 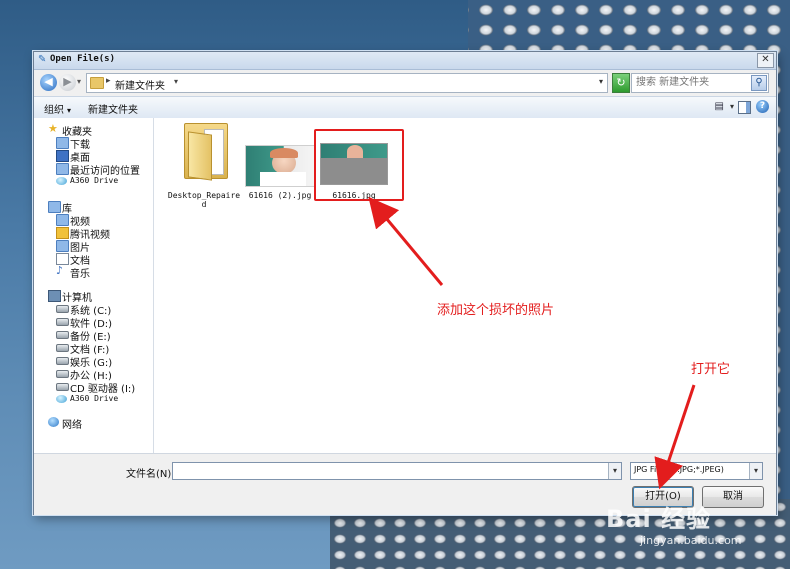 I want to click on organize-label: 组织, so click(x=54, y=110).